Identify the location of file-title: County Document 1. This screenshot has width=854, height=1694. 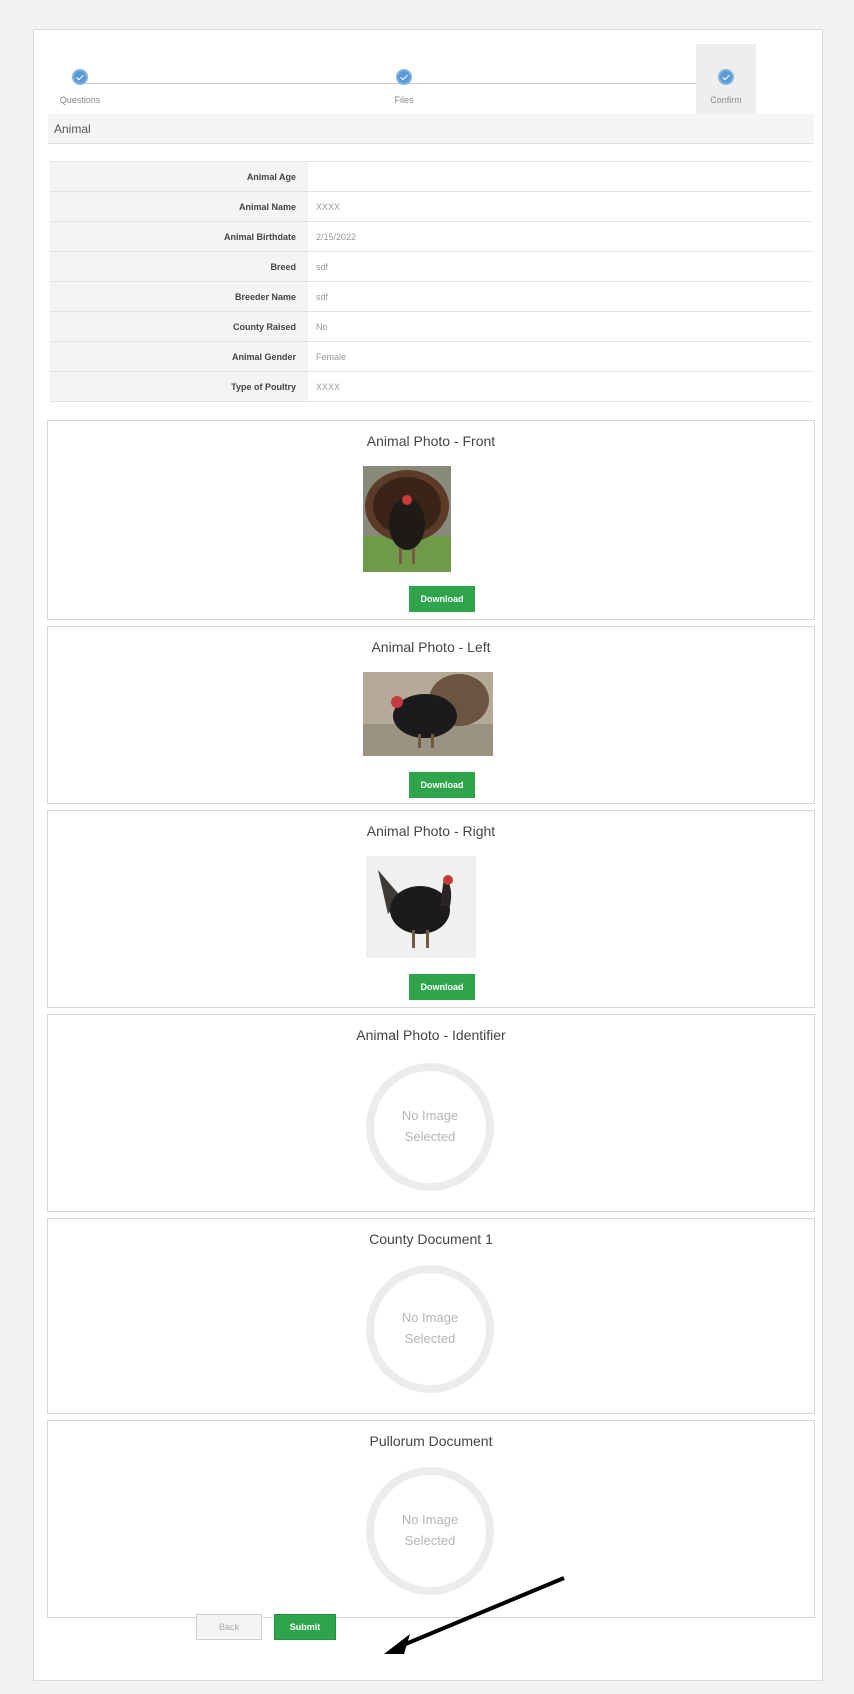
(431, 1239).